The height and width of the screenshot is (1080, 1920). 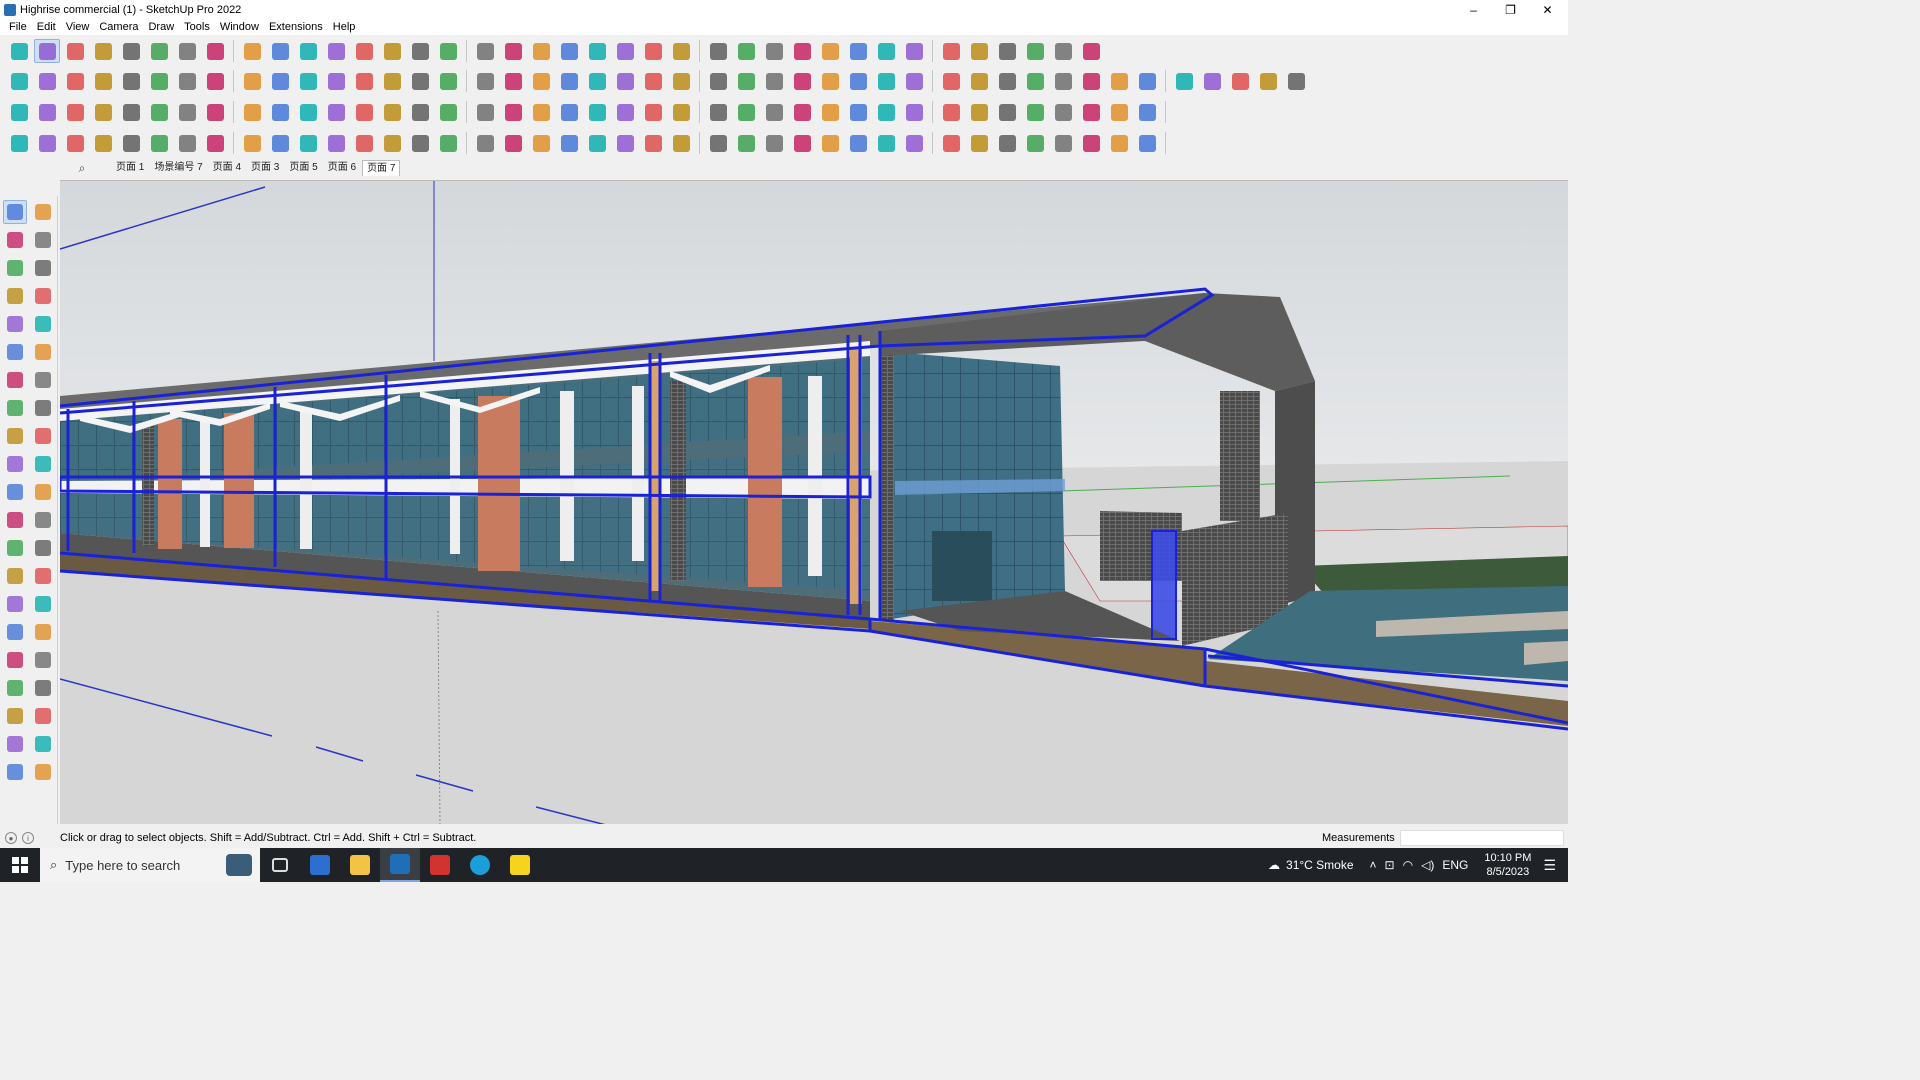 What do you see at coordinates (159, 143) in the screenshot?
I see `cut-tool-button` at bounding box center [159, 143].